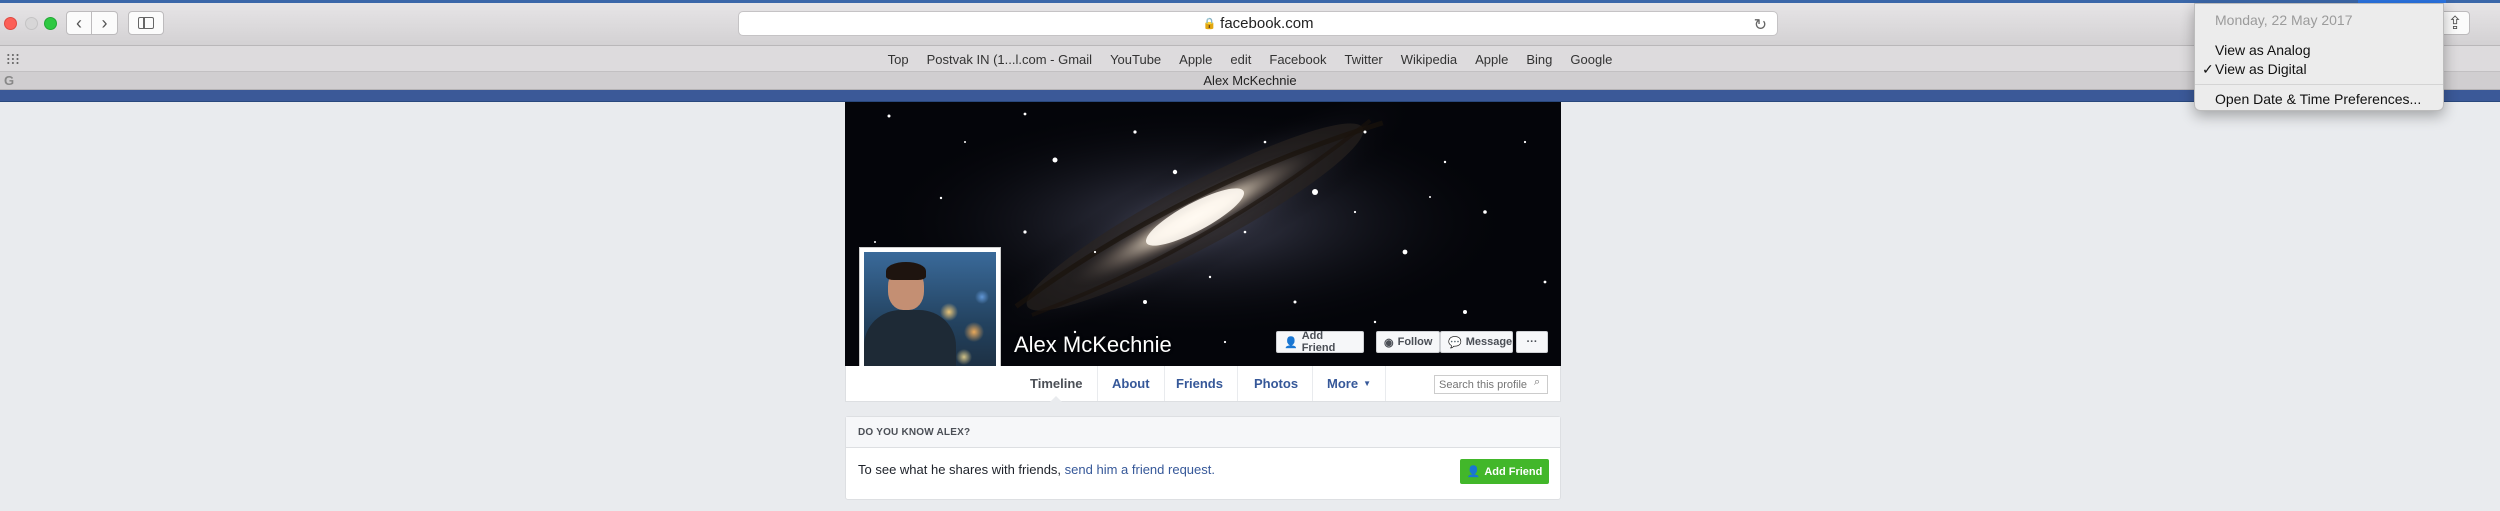 This screenshot has height=511, width=2500. What do you see at coordinates (1429, 59) in the screenshot?
I see `favorite-link: Wikipedia` at bounding box center [1429, 59].